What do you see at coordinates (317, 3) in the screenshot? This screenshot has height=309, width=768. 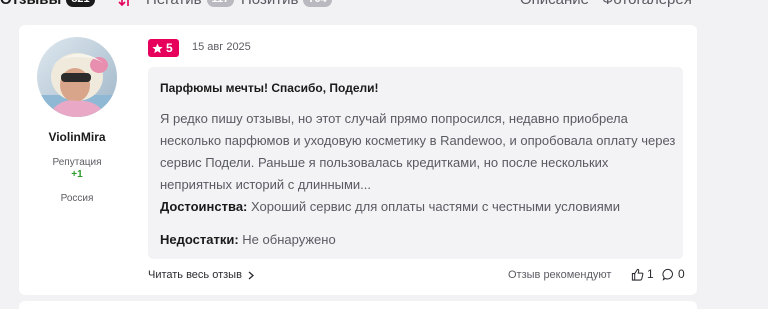 I see `tab-positive-count: 704` at bounding box center [317, 3].